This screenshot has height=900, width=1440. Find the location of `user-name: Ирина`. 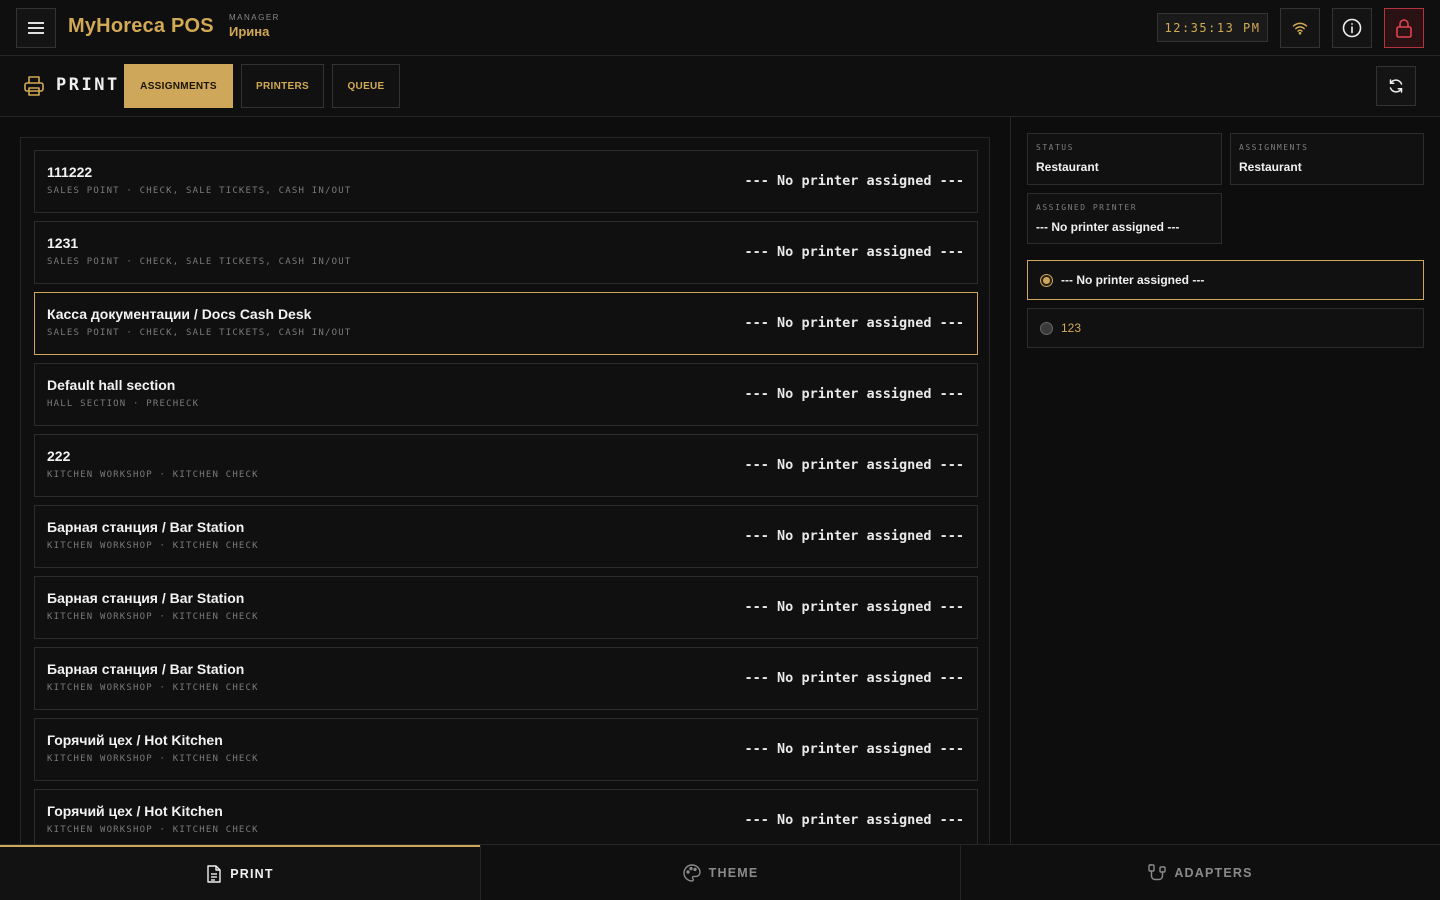

user-name: Ирина is located at coordinates (249, 31).